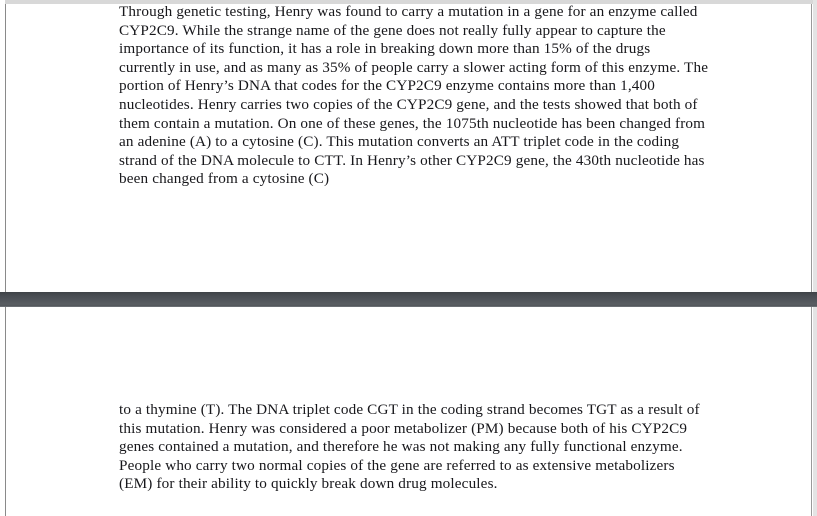  What do you see at coordinates (408, 299) in the screenshot?
I see `page-separator` at bounding box center [408, 299].